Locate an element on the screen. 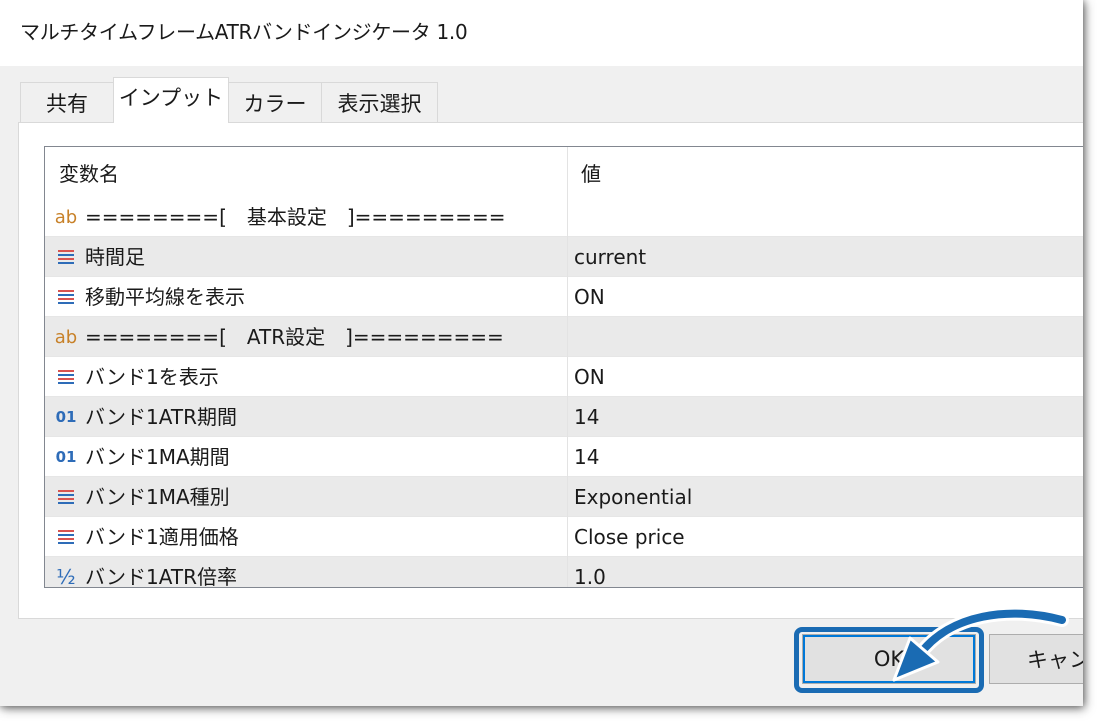 The height and width of the screenshot is (726, 1100). grid-row: 移動平均線を表示 ON is located at coordinates (564, 297).